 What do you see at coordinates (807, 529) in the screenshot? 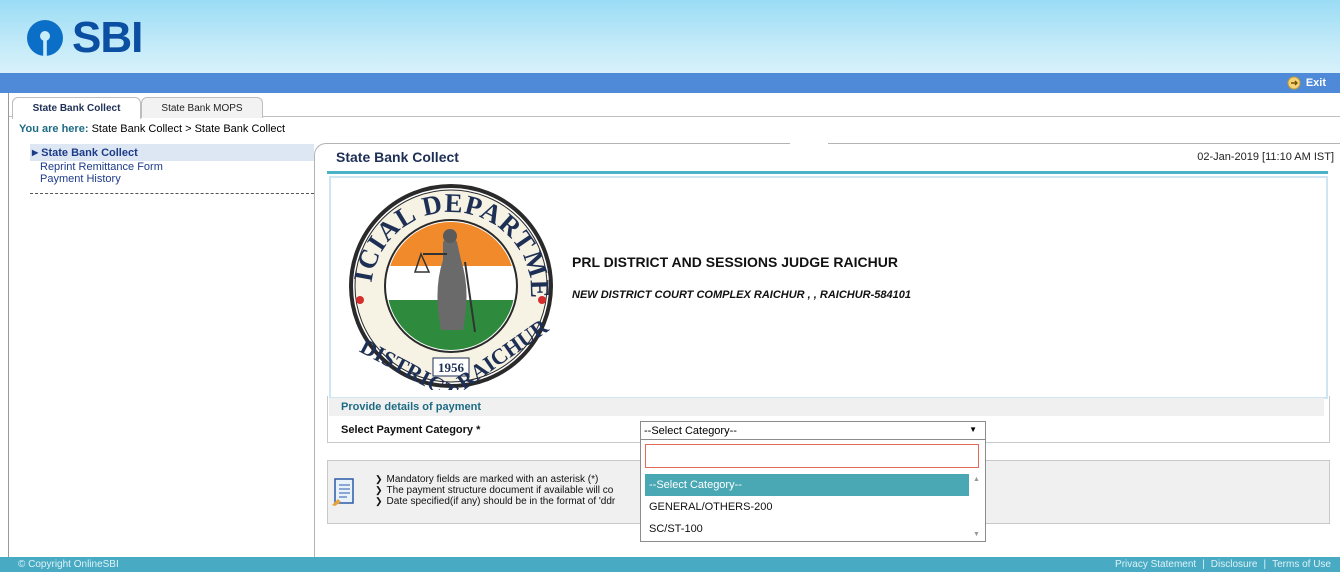
I see `option-sc-st: SC/ST-100` at bounding box center [807, 529].